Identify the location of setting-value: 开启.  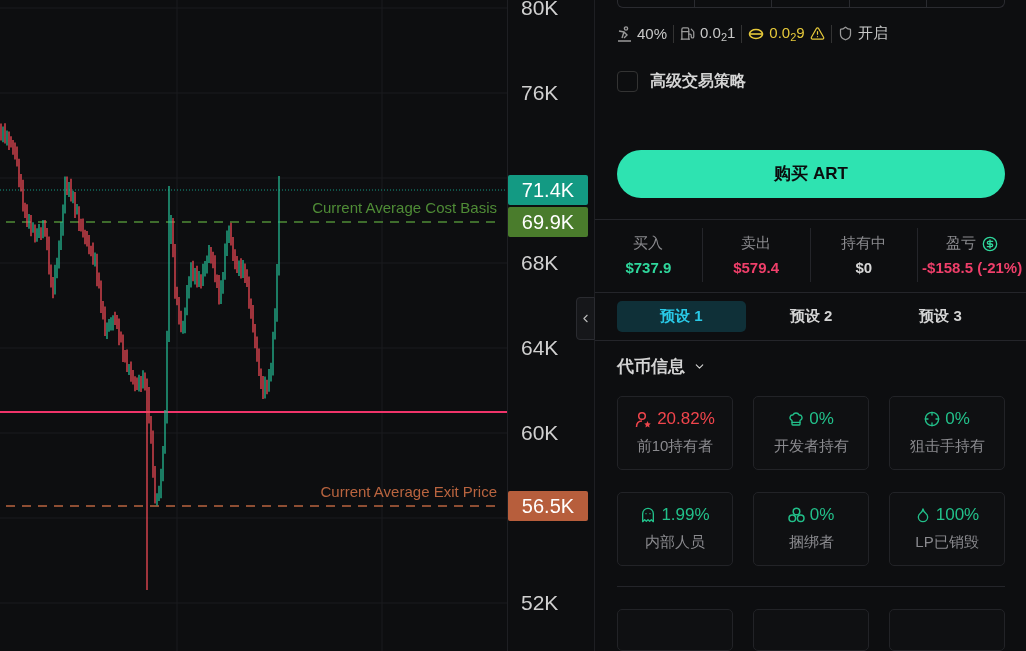
(872, 34).